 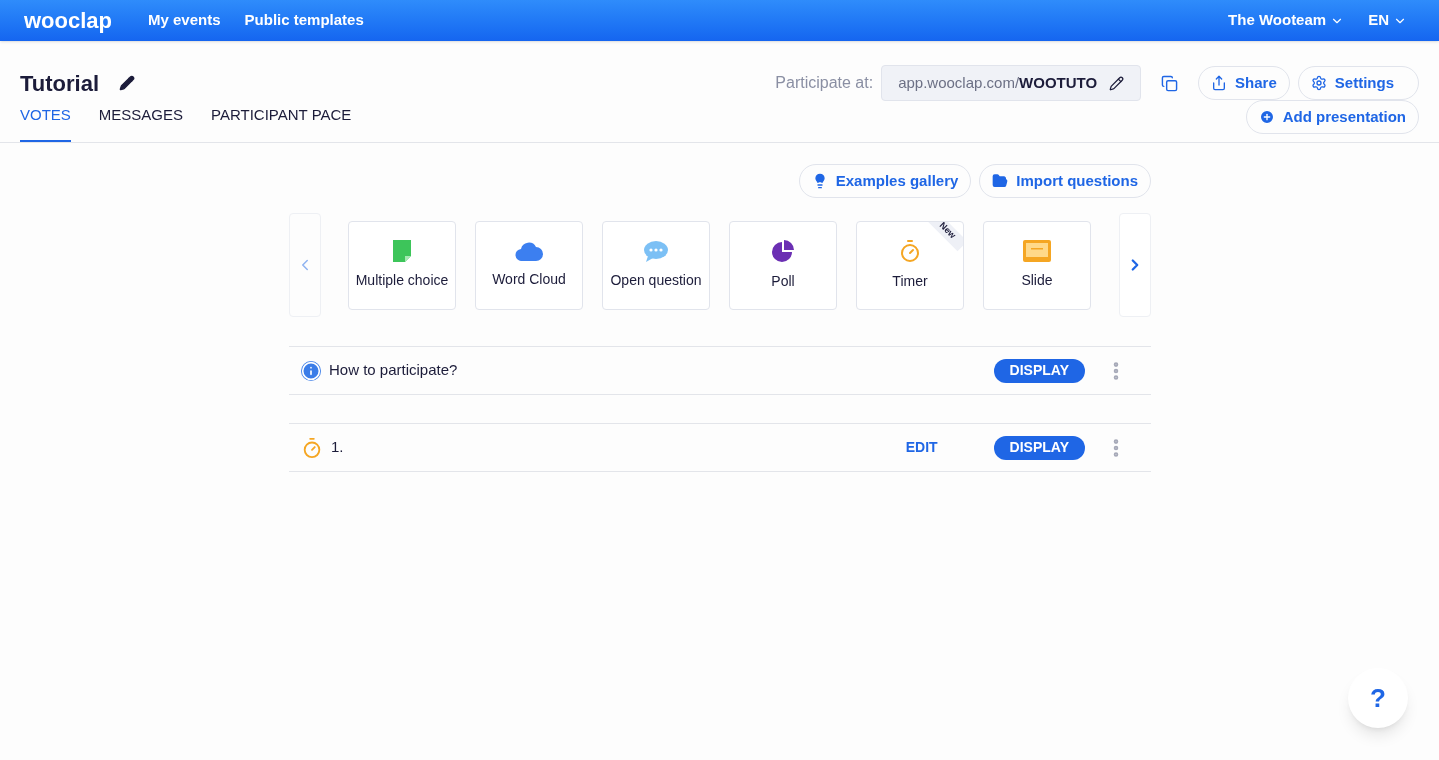 What do you see at coordinates (1037, 265) in the screenshot?
I see `question-type-tile: Slide` at bounding box center [1037, 265].